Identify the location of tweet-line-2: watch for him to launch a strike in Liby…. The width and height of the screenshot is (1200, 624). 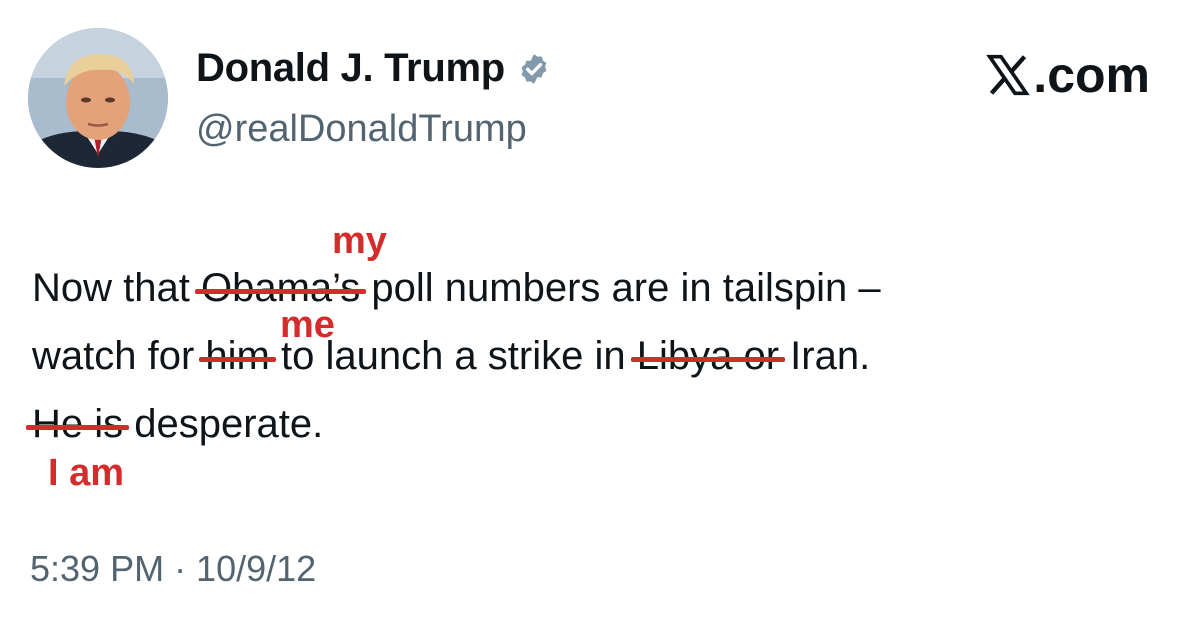
(456, 356).